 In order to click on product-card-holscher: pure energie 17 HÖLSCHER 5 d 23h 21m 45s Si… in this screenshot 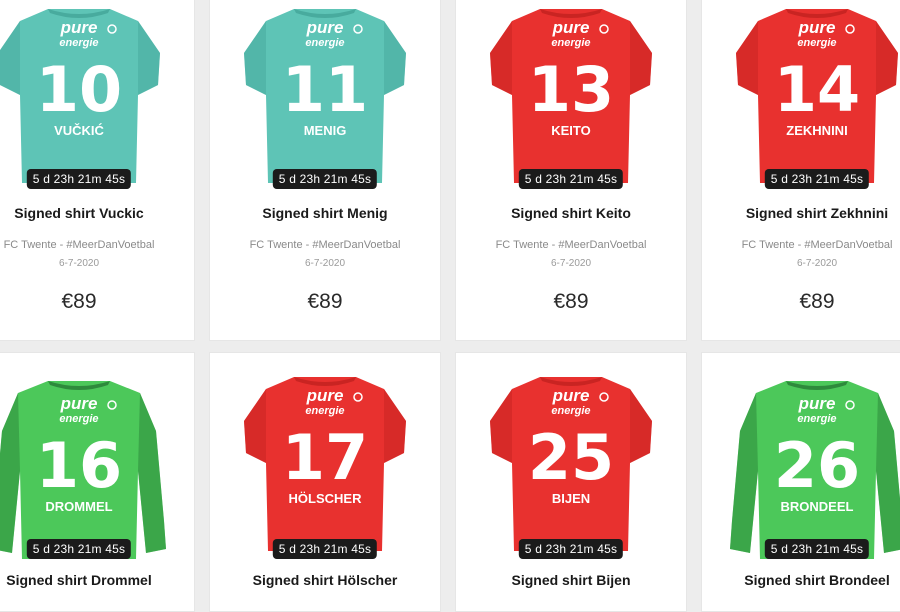, I will do `click(325, 482)`.